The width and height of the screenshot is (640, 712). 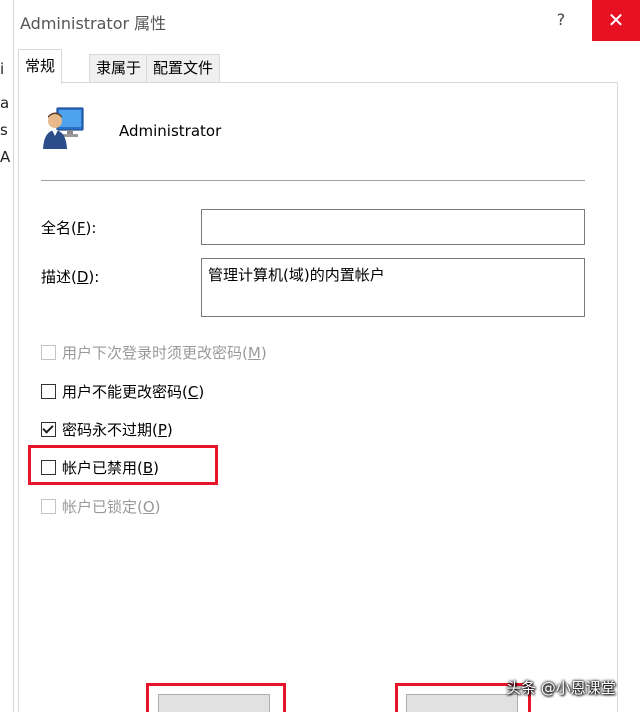 What do you see at coordinates (561, 20) in the screenshot?
I see `help-button: ?` at bounding box center [561, 20].